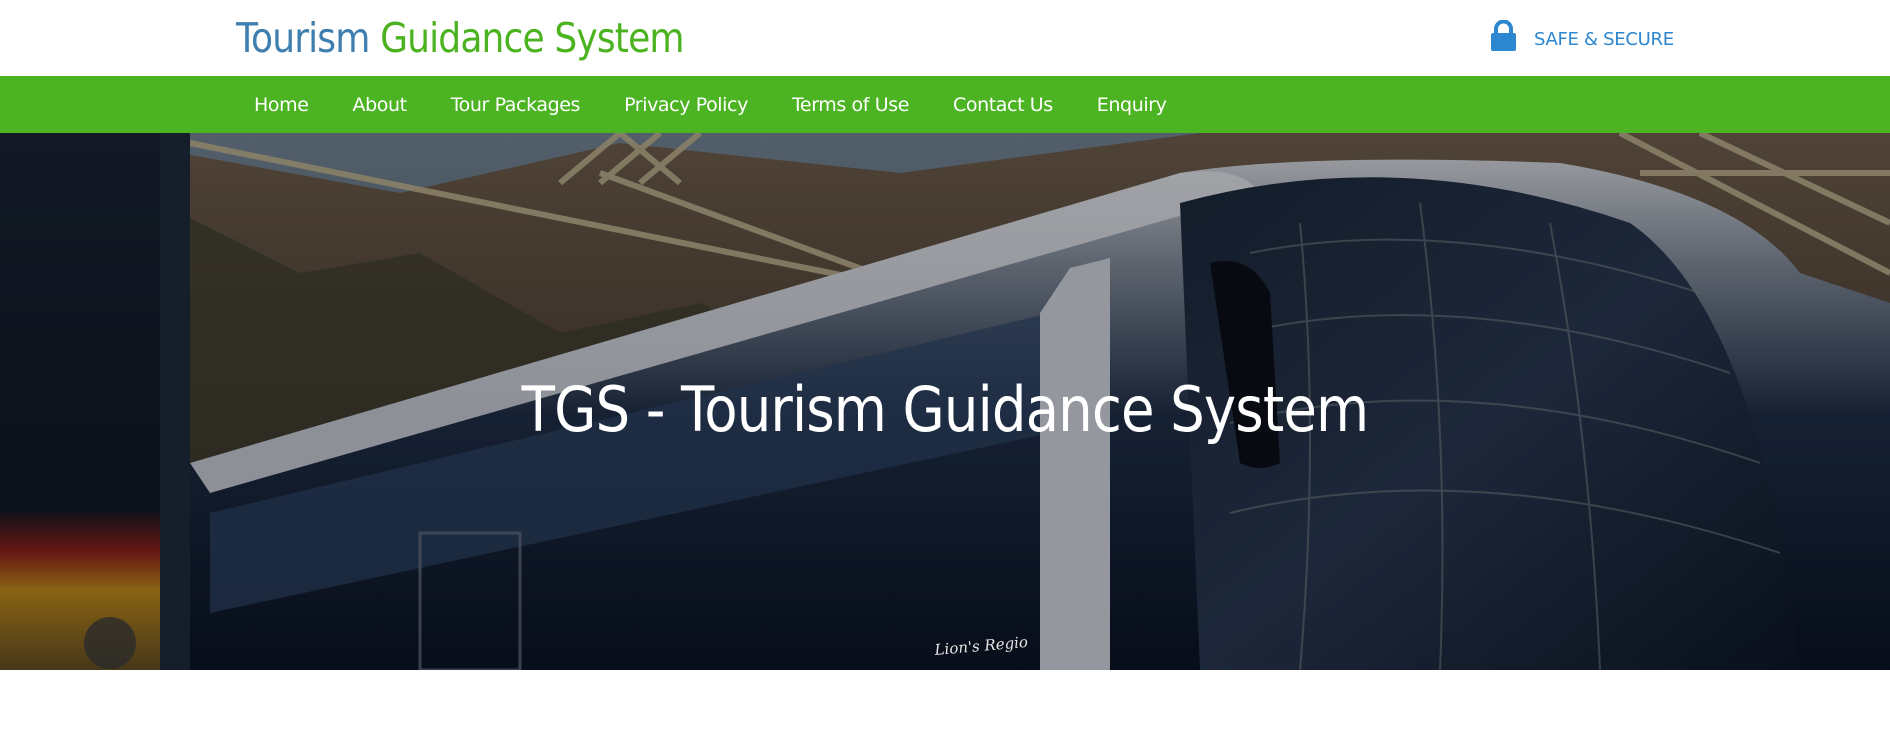 Image resolution: width=1890 pixels, height=745 pixels. What do you see at coordinates (308, 38) in the screenshot?
I see `logo-text-tourism: Tourism` at bounding box center [308, 38].